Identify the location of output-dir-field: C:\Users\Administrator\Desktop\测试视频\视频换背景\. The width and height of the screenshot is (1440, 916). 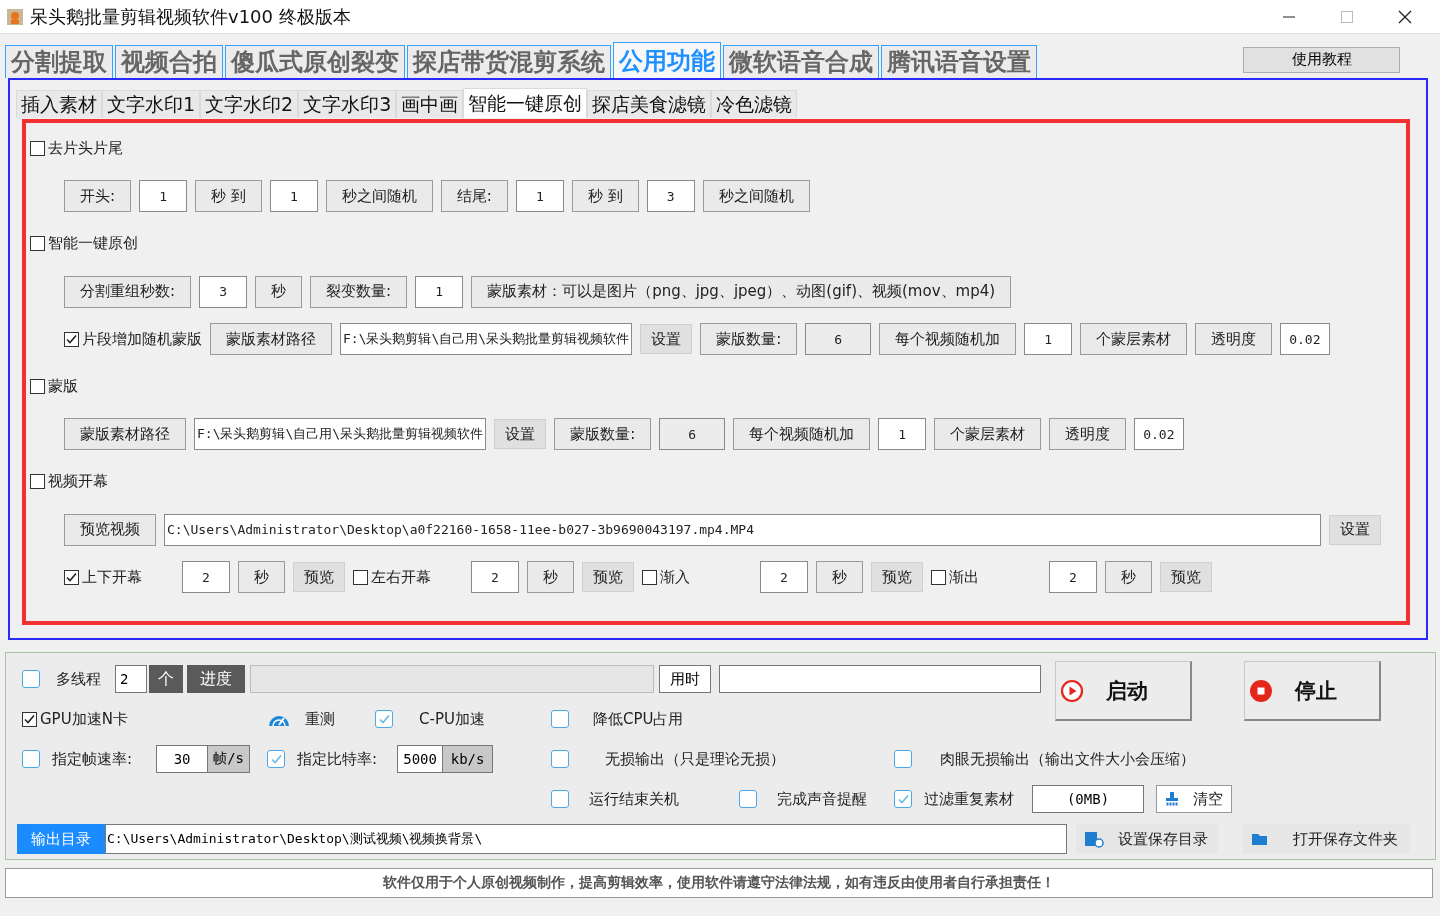
(586, 839).